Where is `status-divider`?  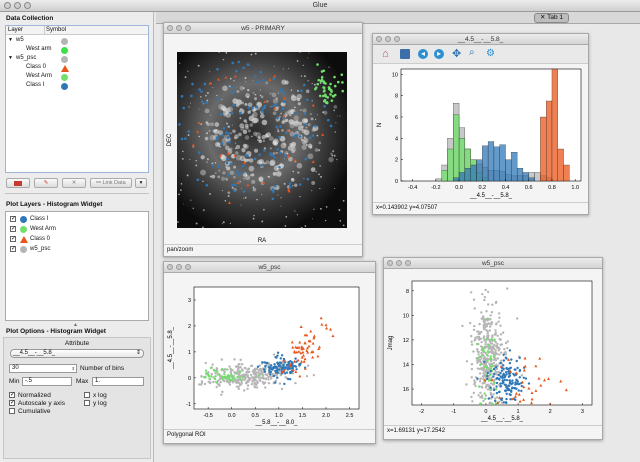
status-divider is located at coordinates (269, 429).